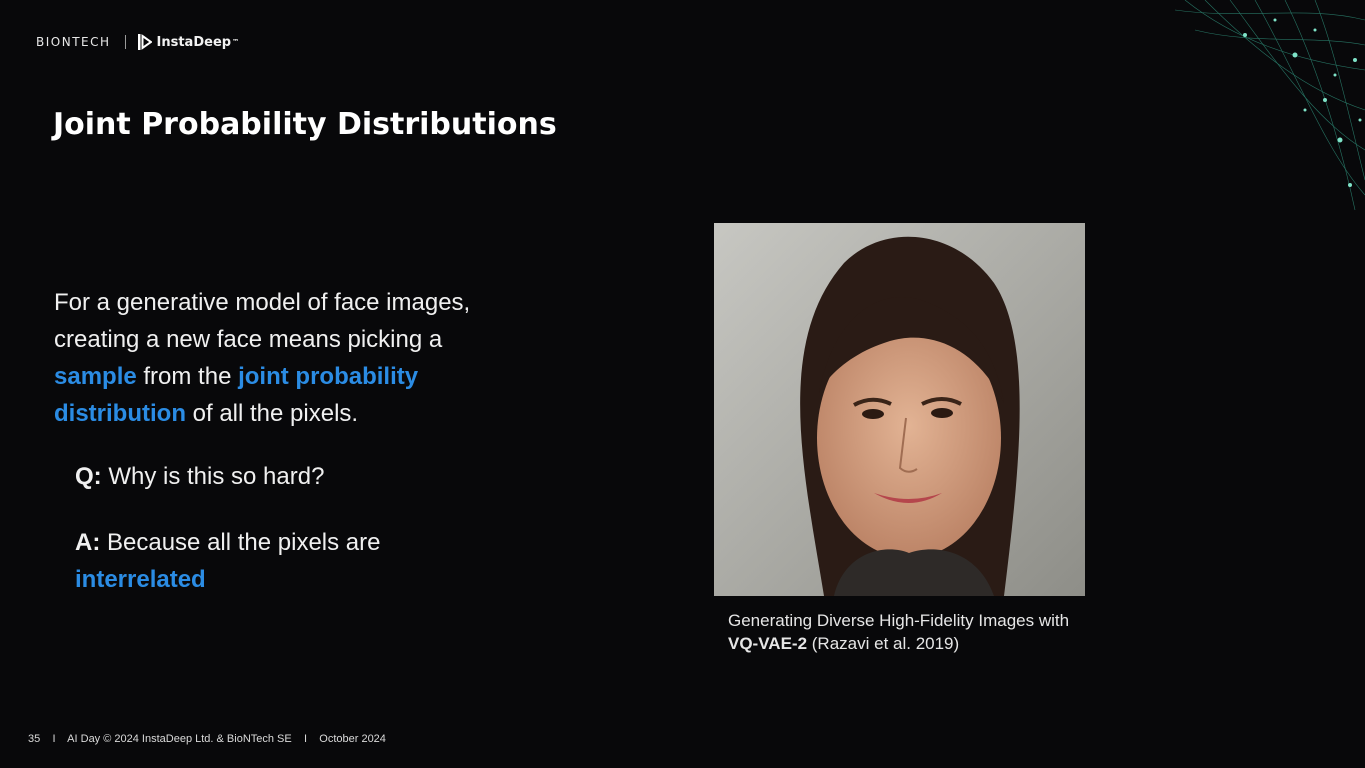  Describe the element at coordinates (140, 579) in the screenshot. I see `interrelated-highlight: interrelated` at that location.